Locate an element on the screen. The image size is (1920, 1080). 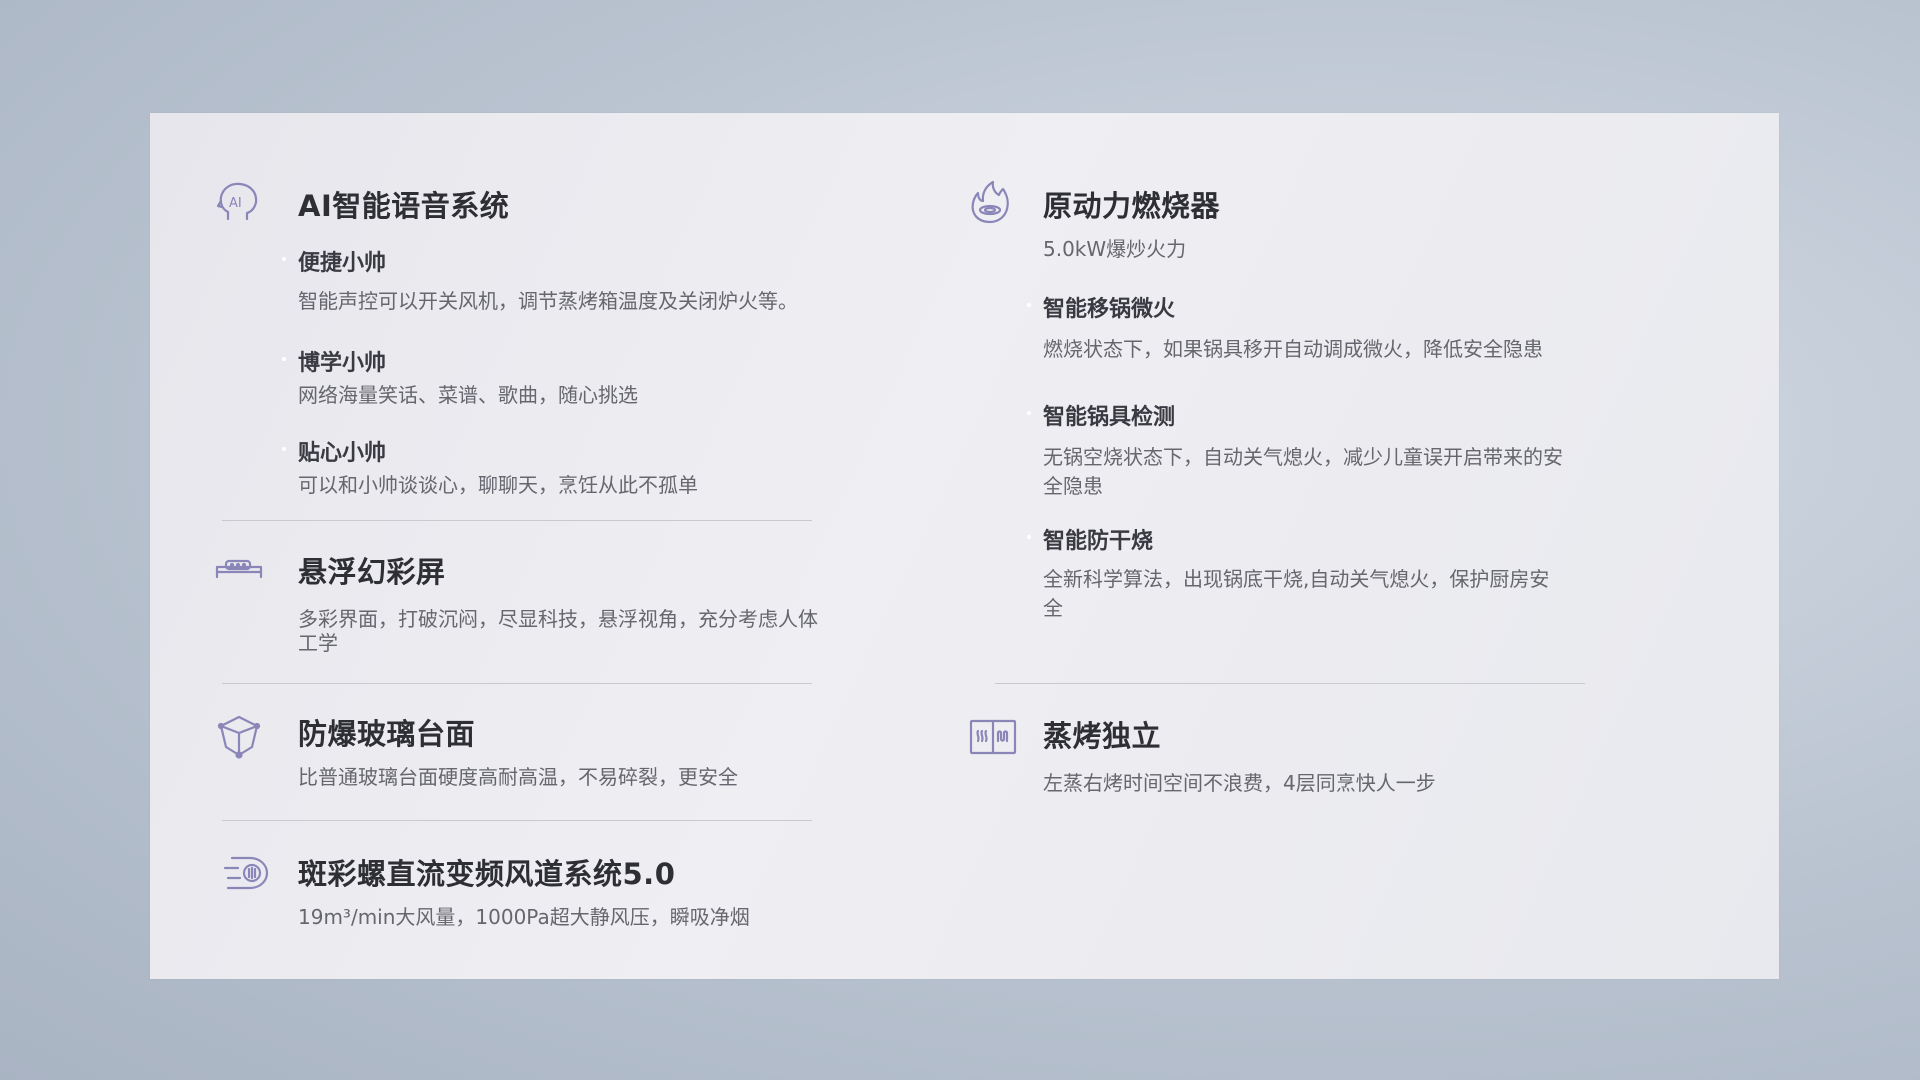
burner-item-2-desc: 无锅空烧状态下，自动关气熄火，减少儿童误开启带来的安全隐患 is located at coordinates (1303, 471).